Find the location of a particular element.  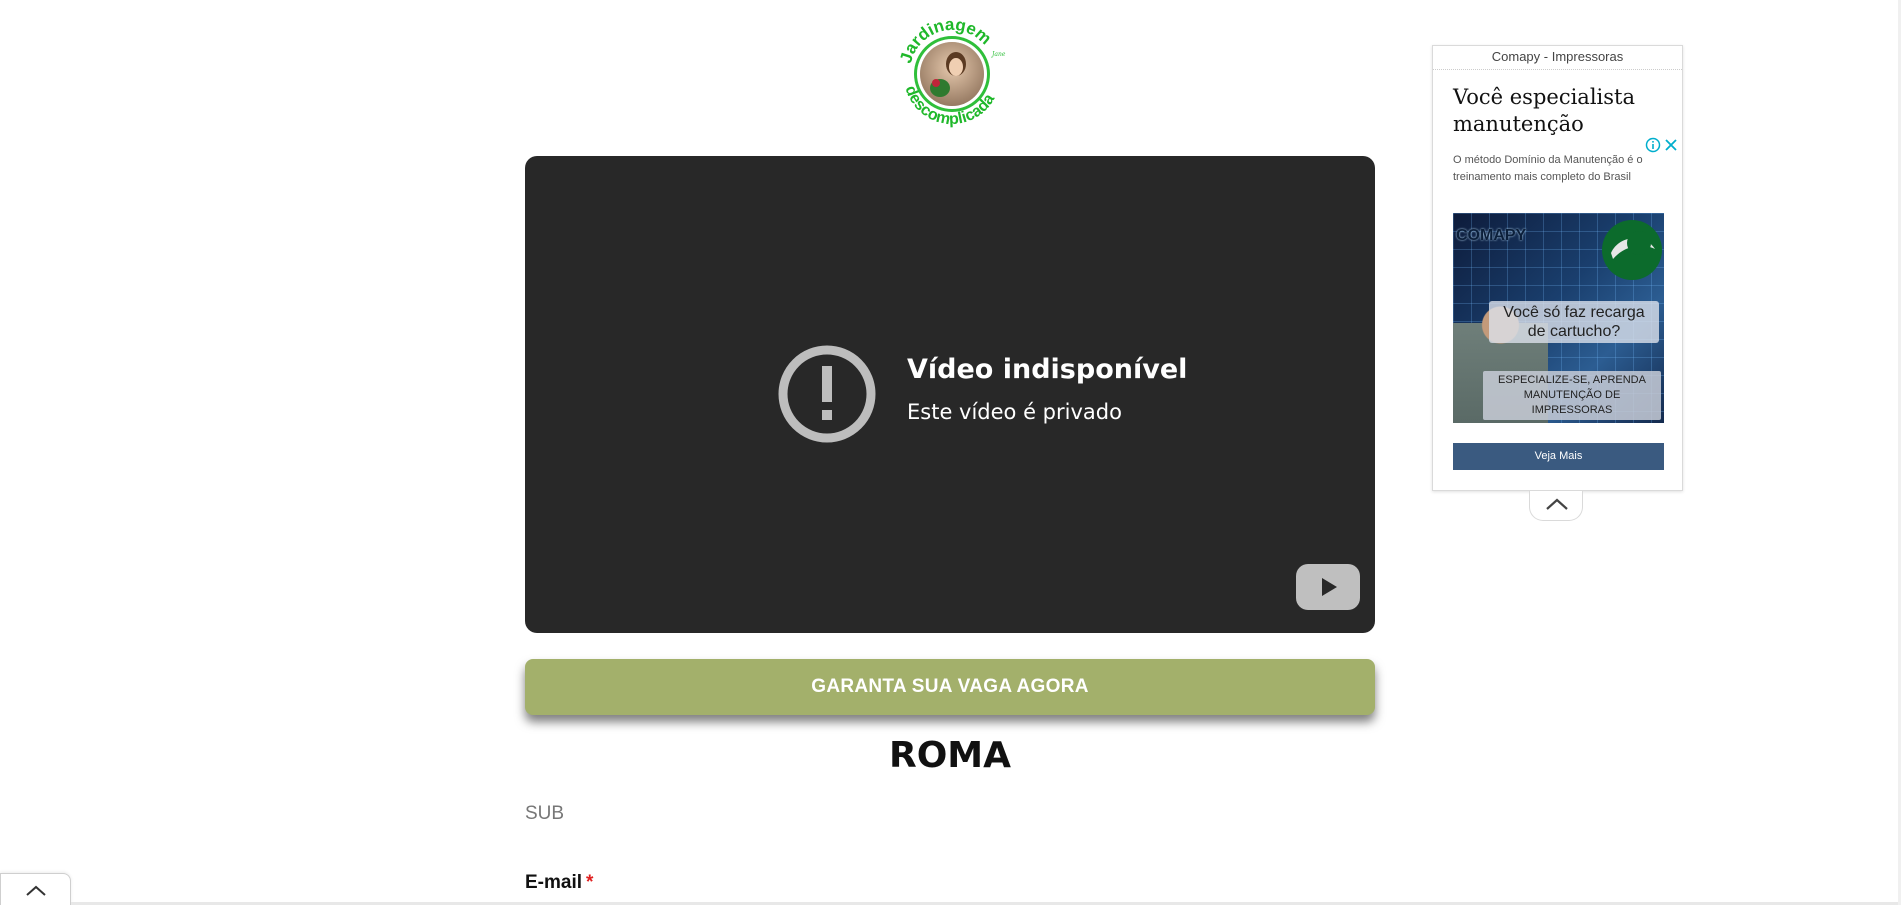

logo-graphic: Jardinagem descomplicada Jane is located at coordinates (951, 72).